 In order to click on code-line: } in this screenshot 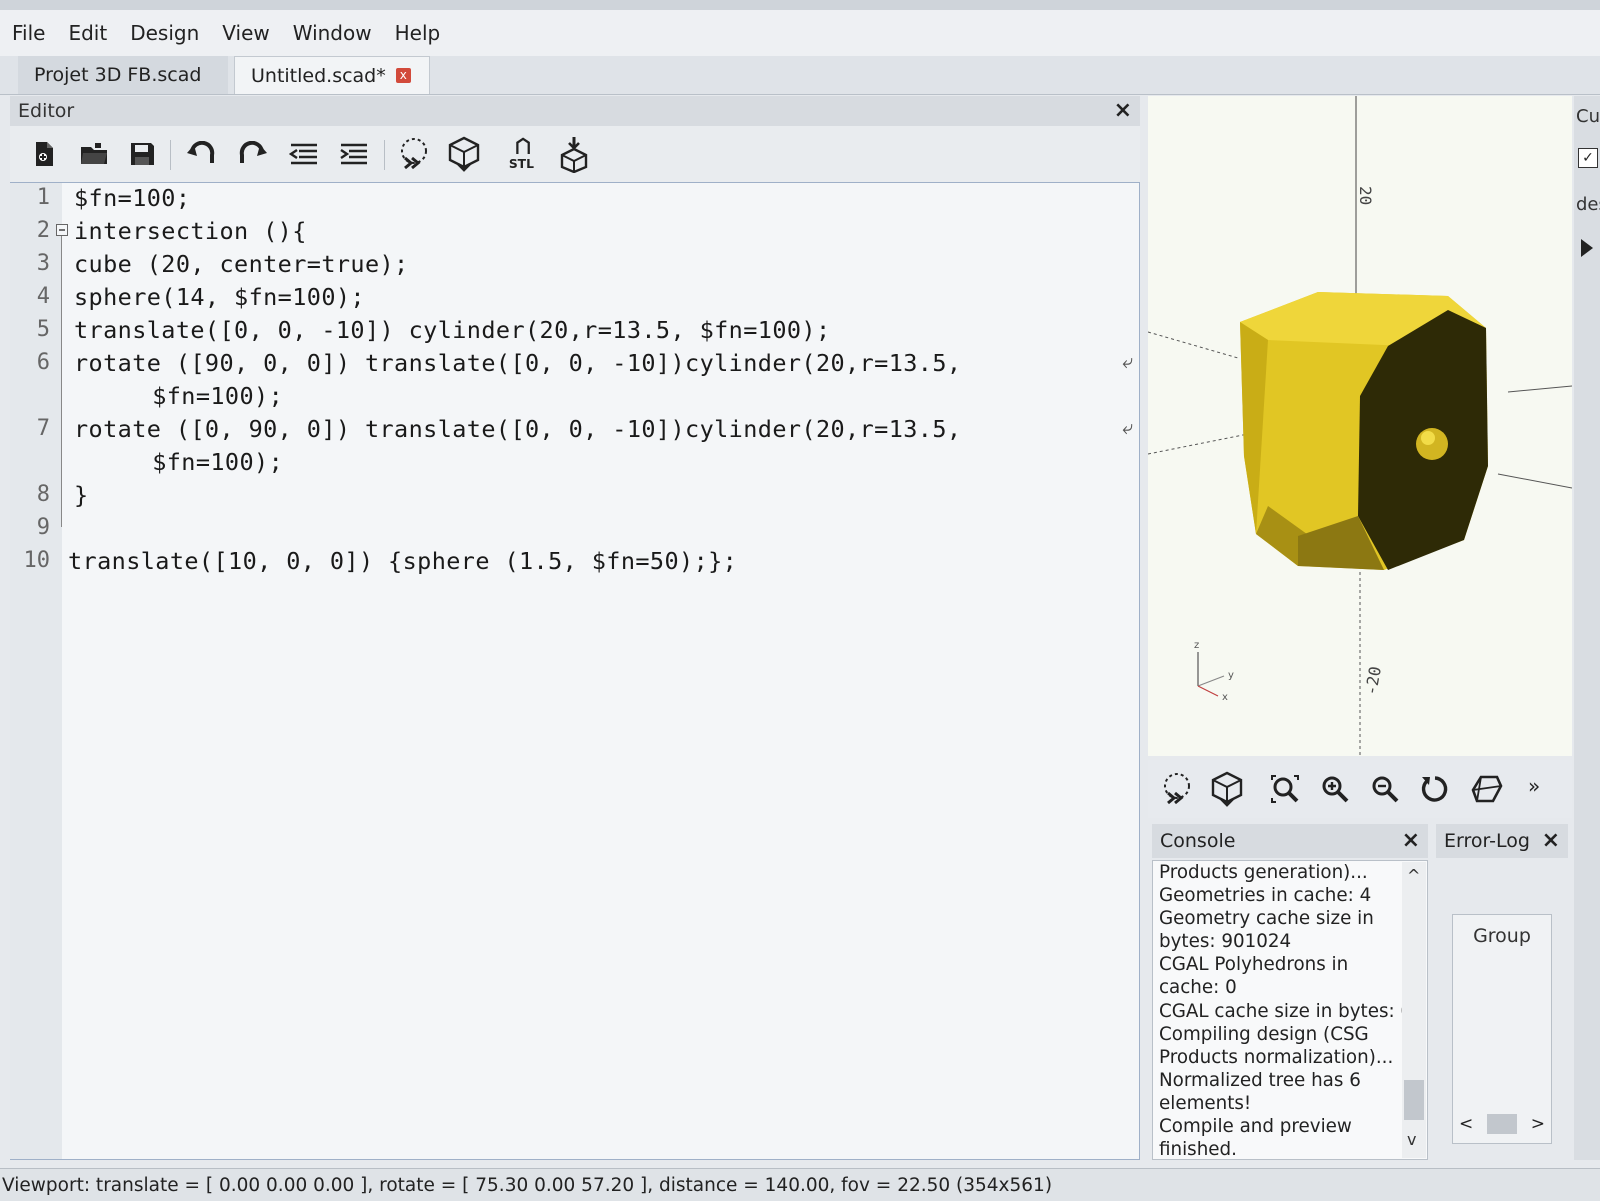, I will do `click(81, 495)`.